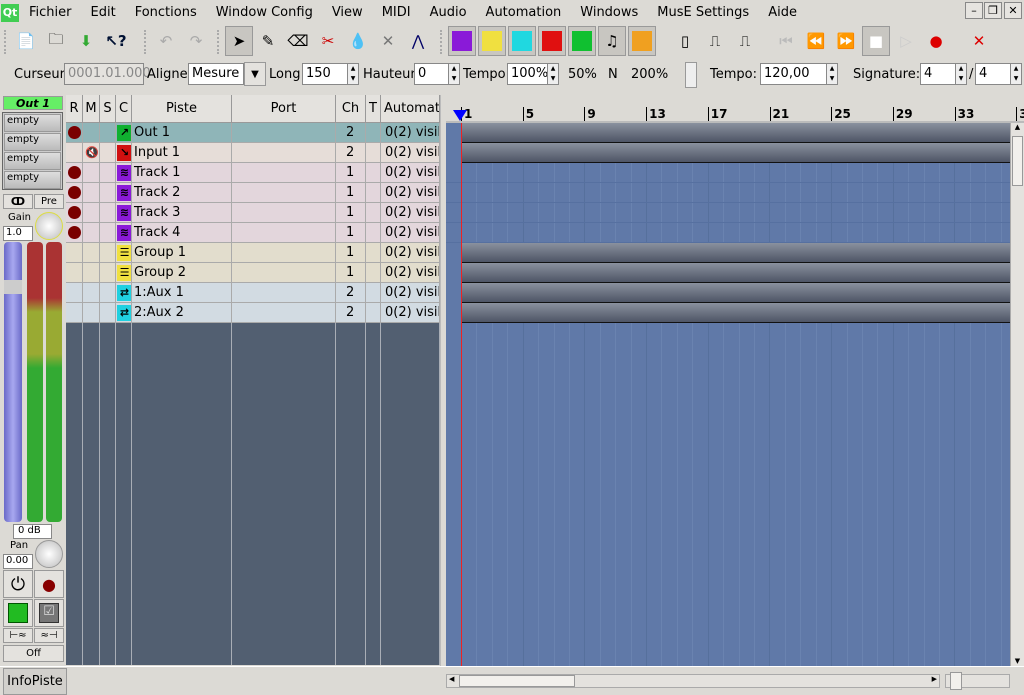 This screenshot has width=1024, height=695. I want to click on column-header-c: C, so click(124, 109).